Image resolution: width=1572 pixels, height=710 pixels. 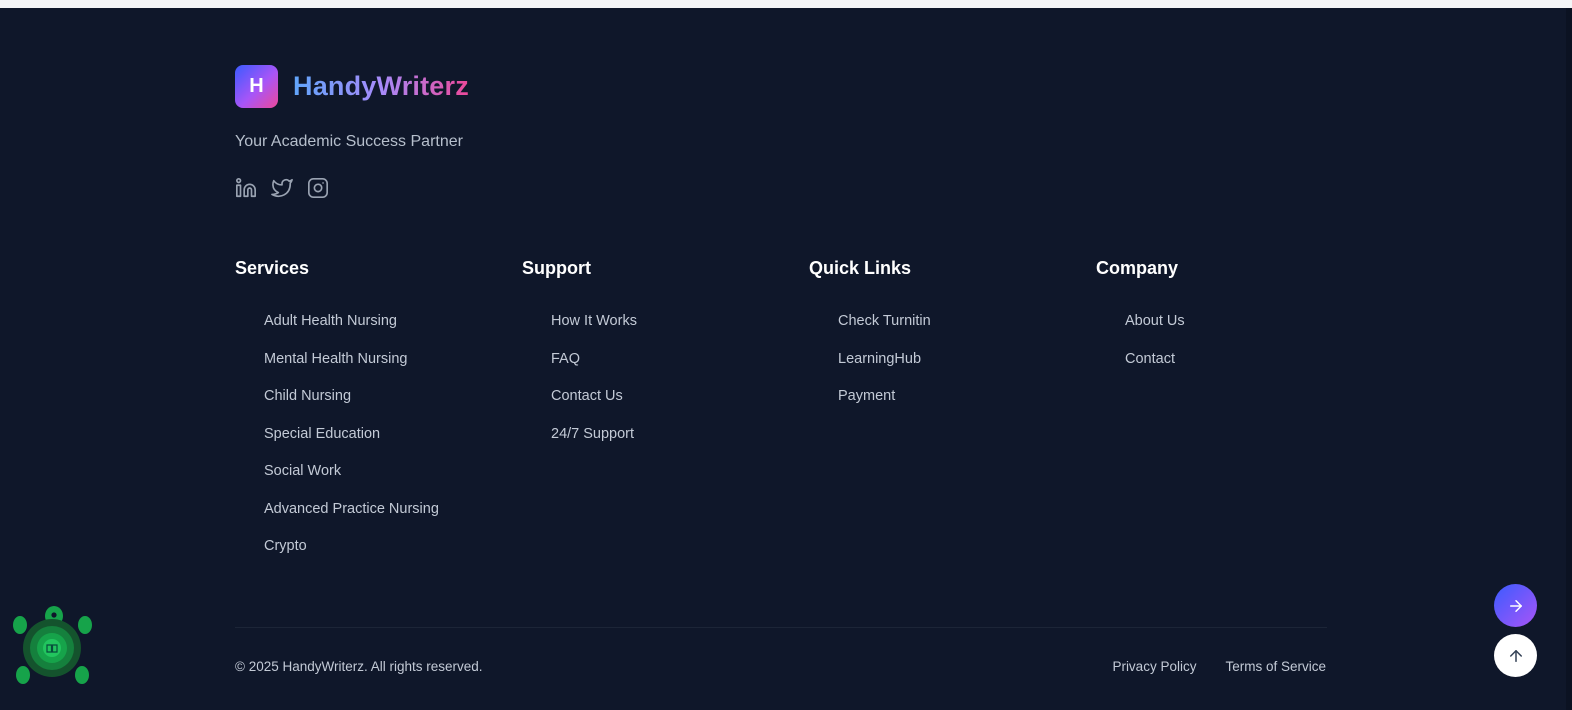 I want to click on services-link: Advanced Practice Nursing, so click(x=351, y=509).